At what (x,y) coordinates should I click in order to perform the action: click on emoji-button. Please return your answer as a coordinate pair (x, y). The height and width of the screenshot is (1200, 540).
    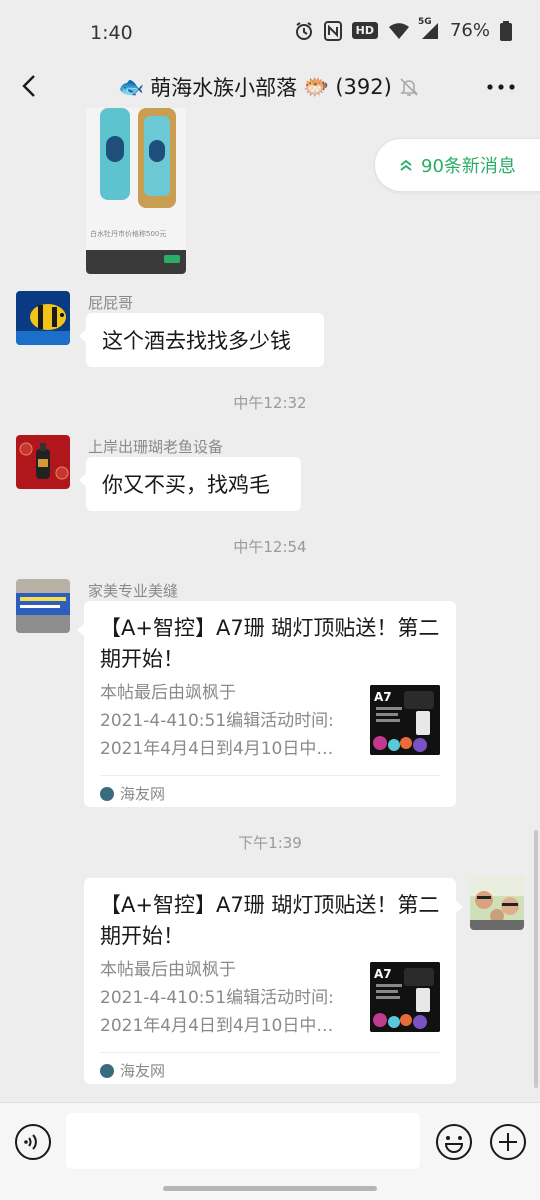
    Looking at the image, I should click on (454, 1142).